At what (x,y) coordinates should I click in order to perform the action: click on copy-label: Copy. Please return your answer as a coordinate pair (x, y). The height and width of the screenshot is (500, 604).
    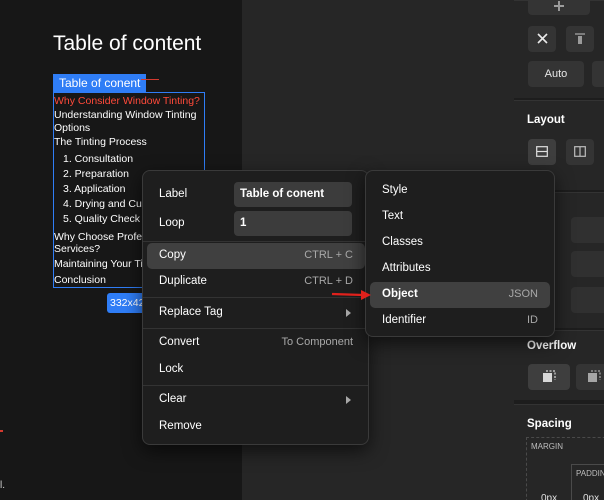
    Looking at the image, I should click on (172, 255).